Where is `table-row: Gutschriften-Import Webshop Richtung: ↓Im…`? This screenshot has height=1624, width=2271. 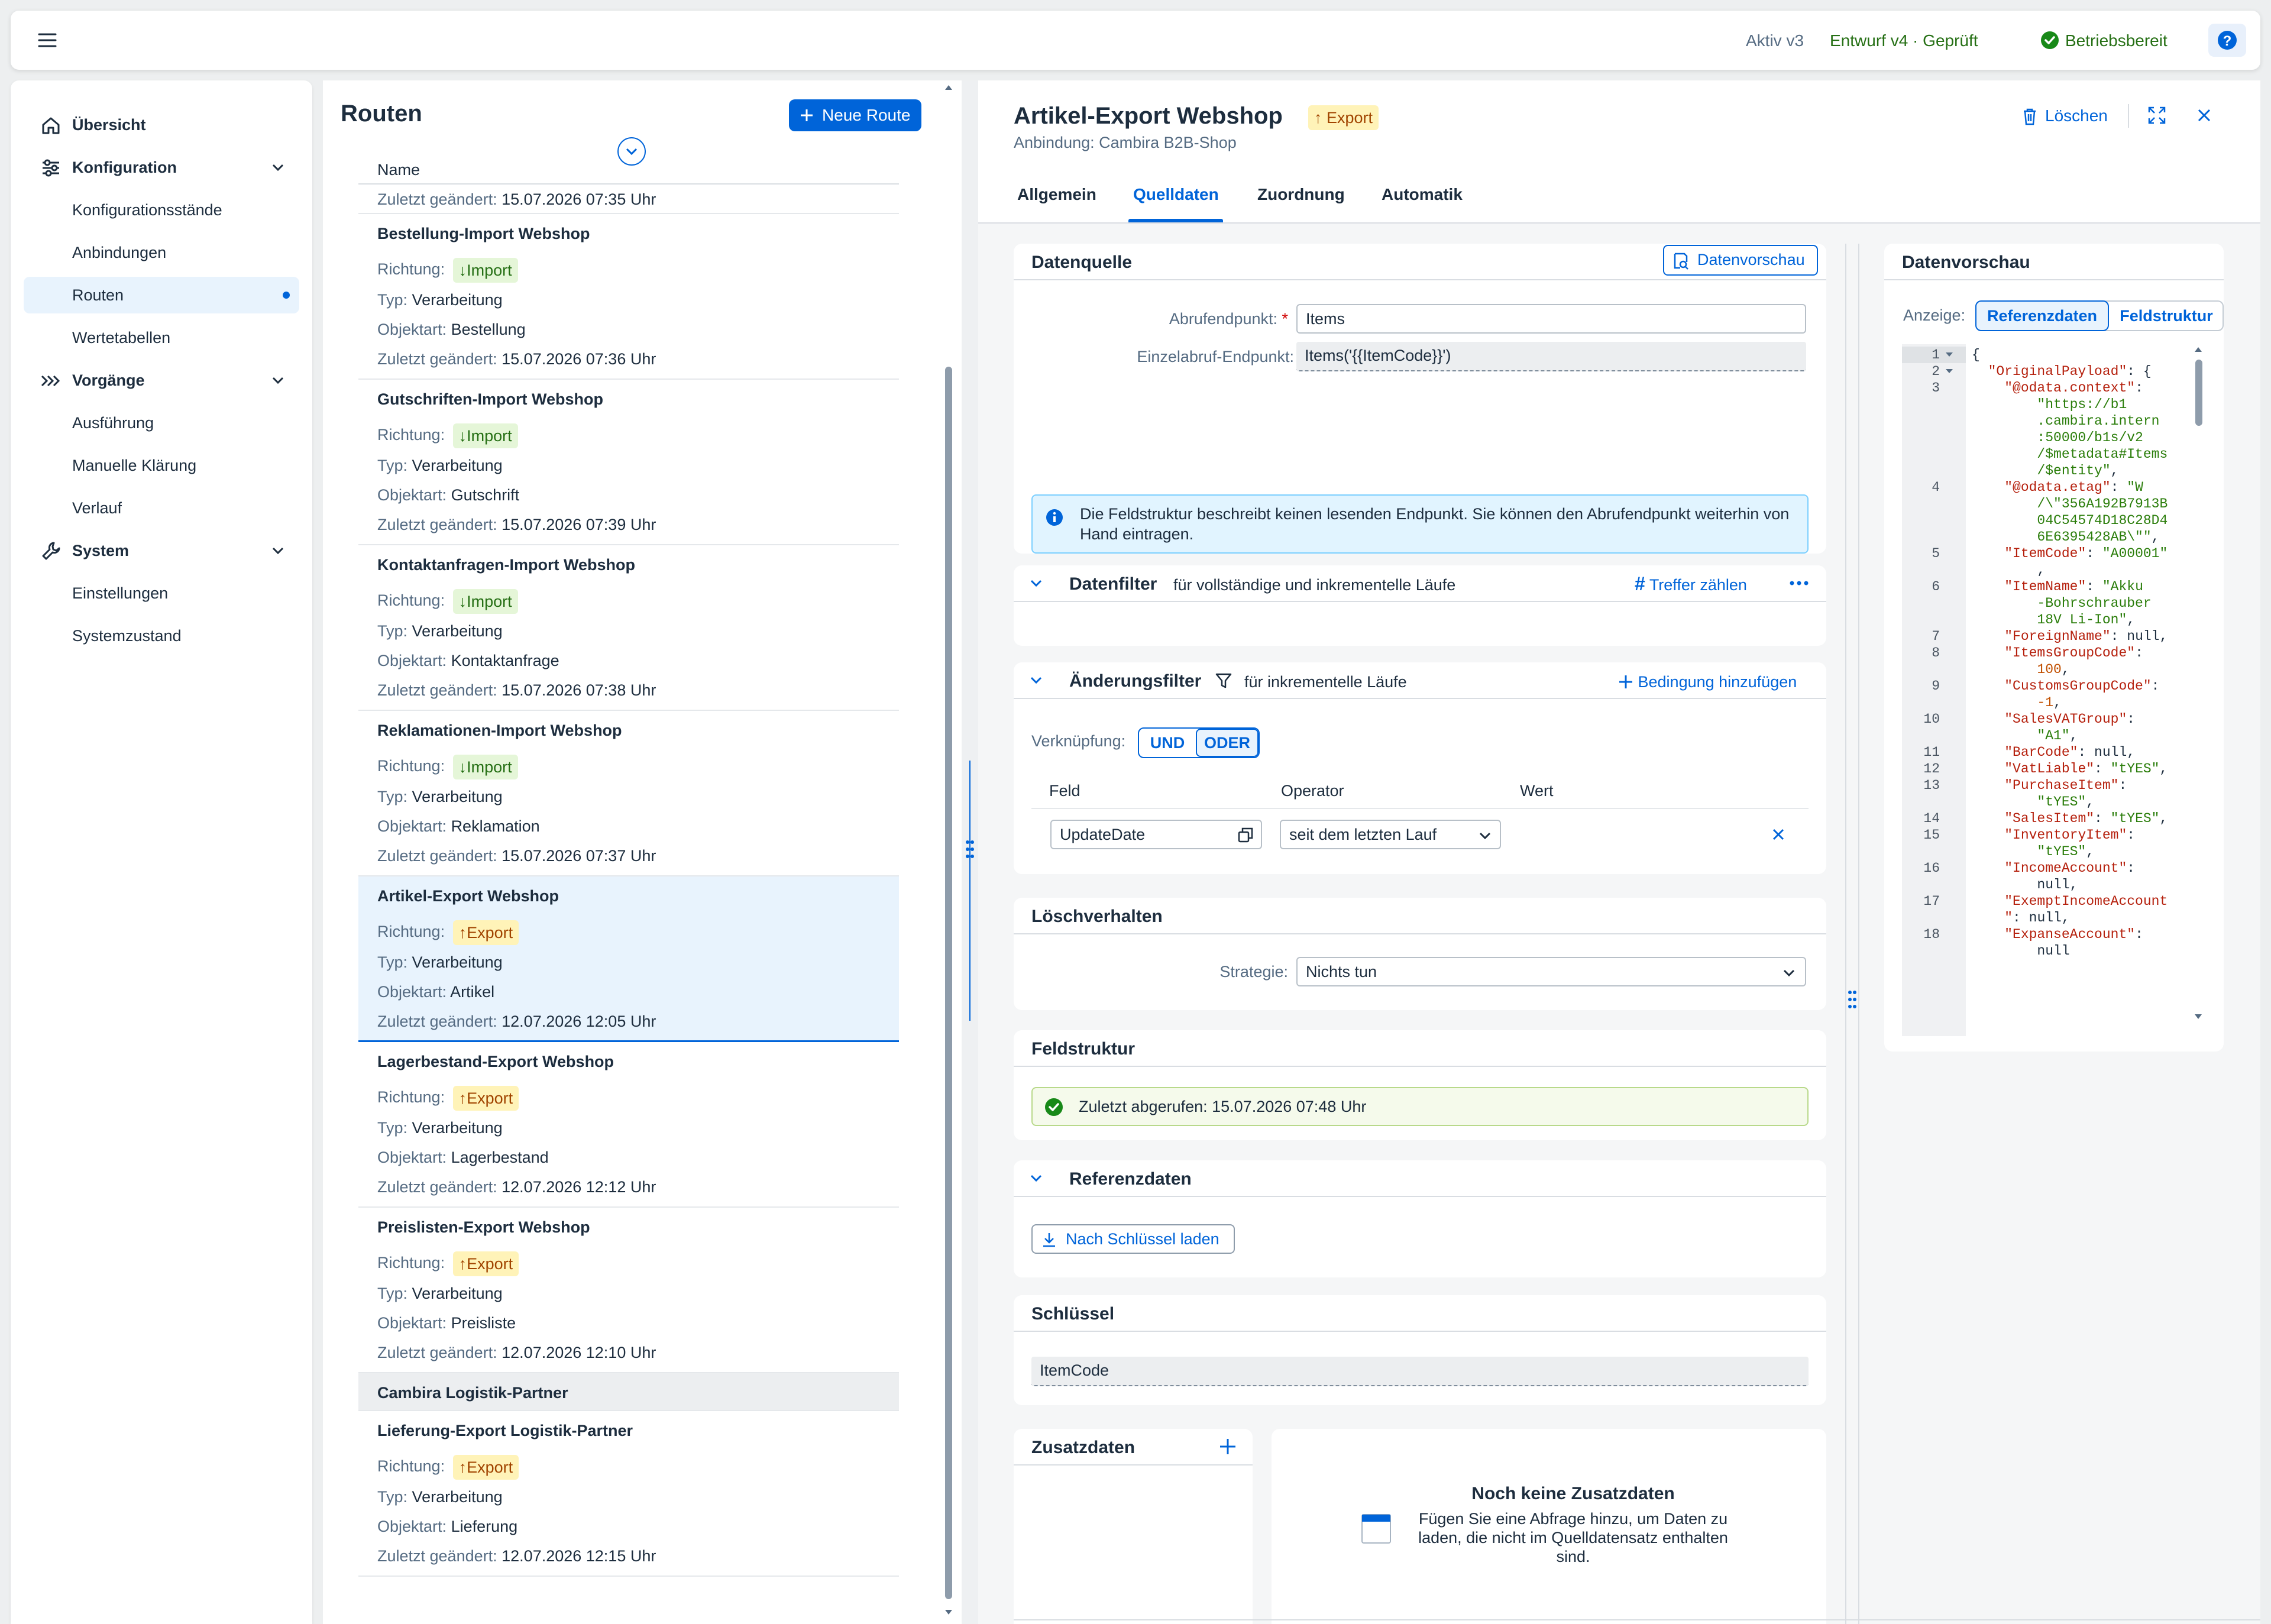 table-row: Gutschriften-Import Webshop Richtung: ↓Im… is located at coordinates (629, 463).